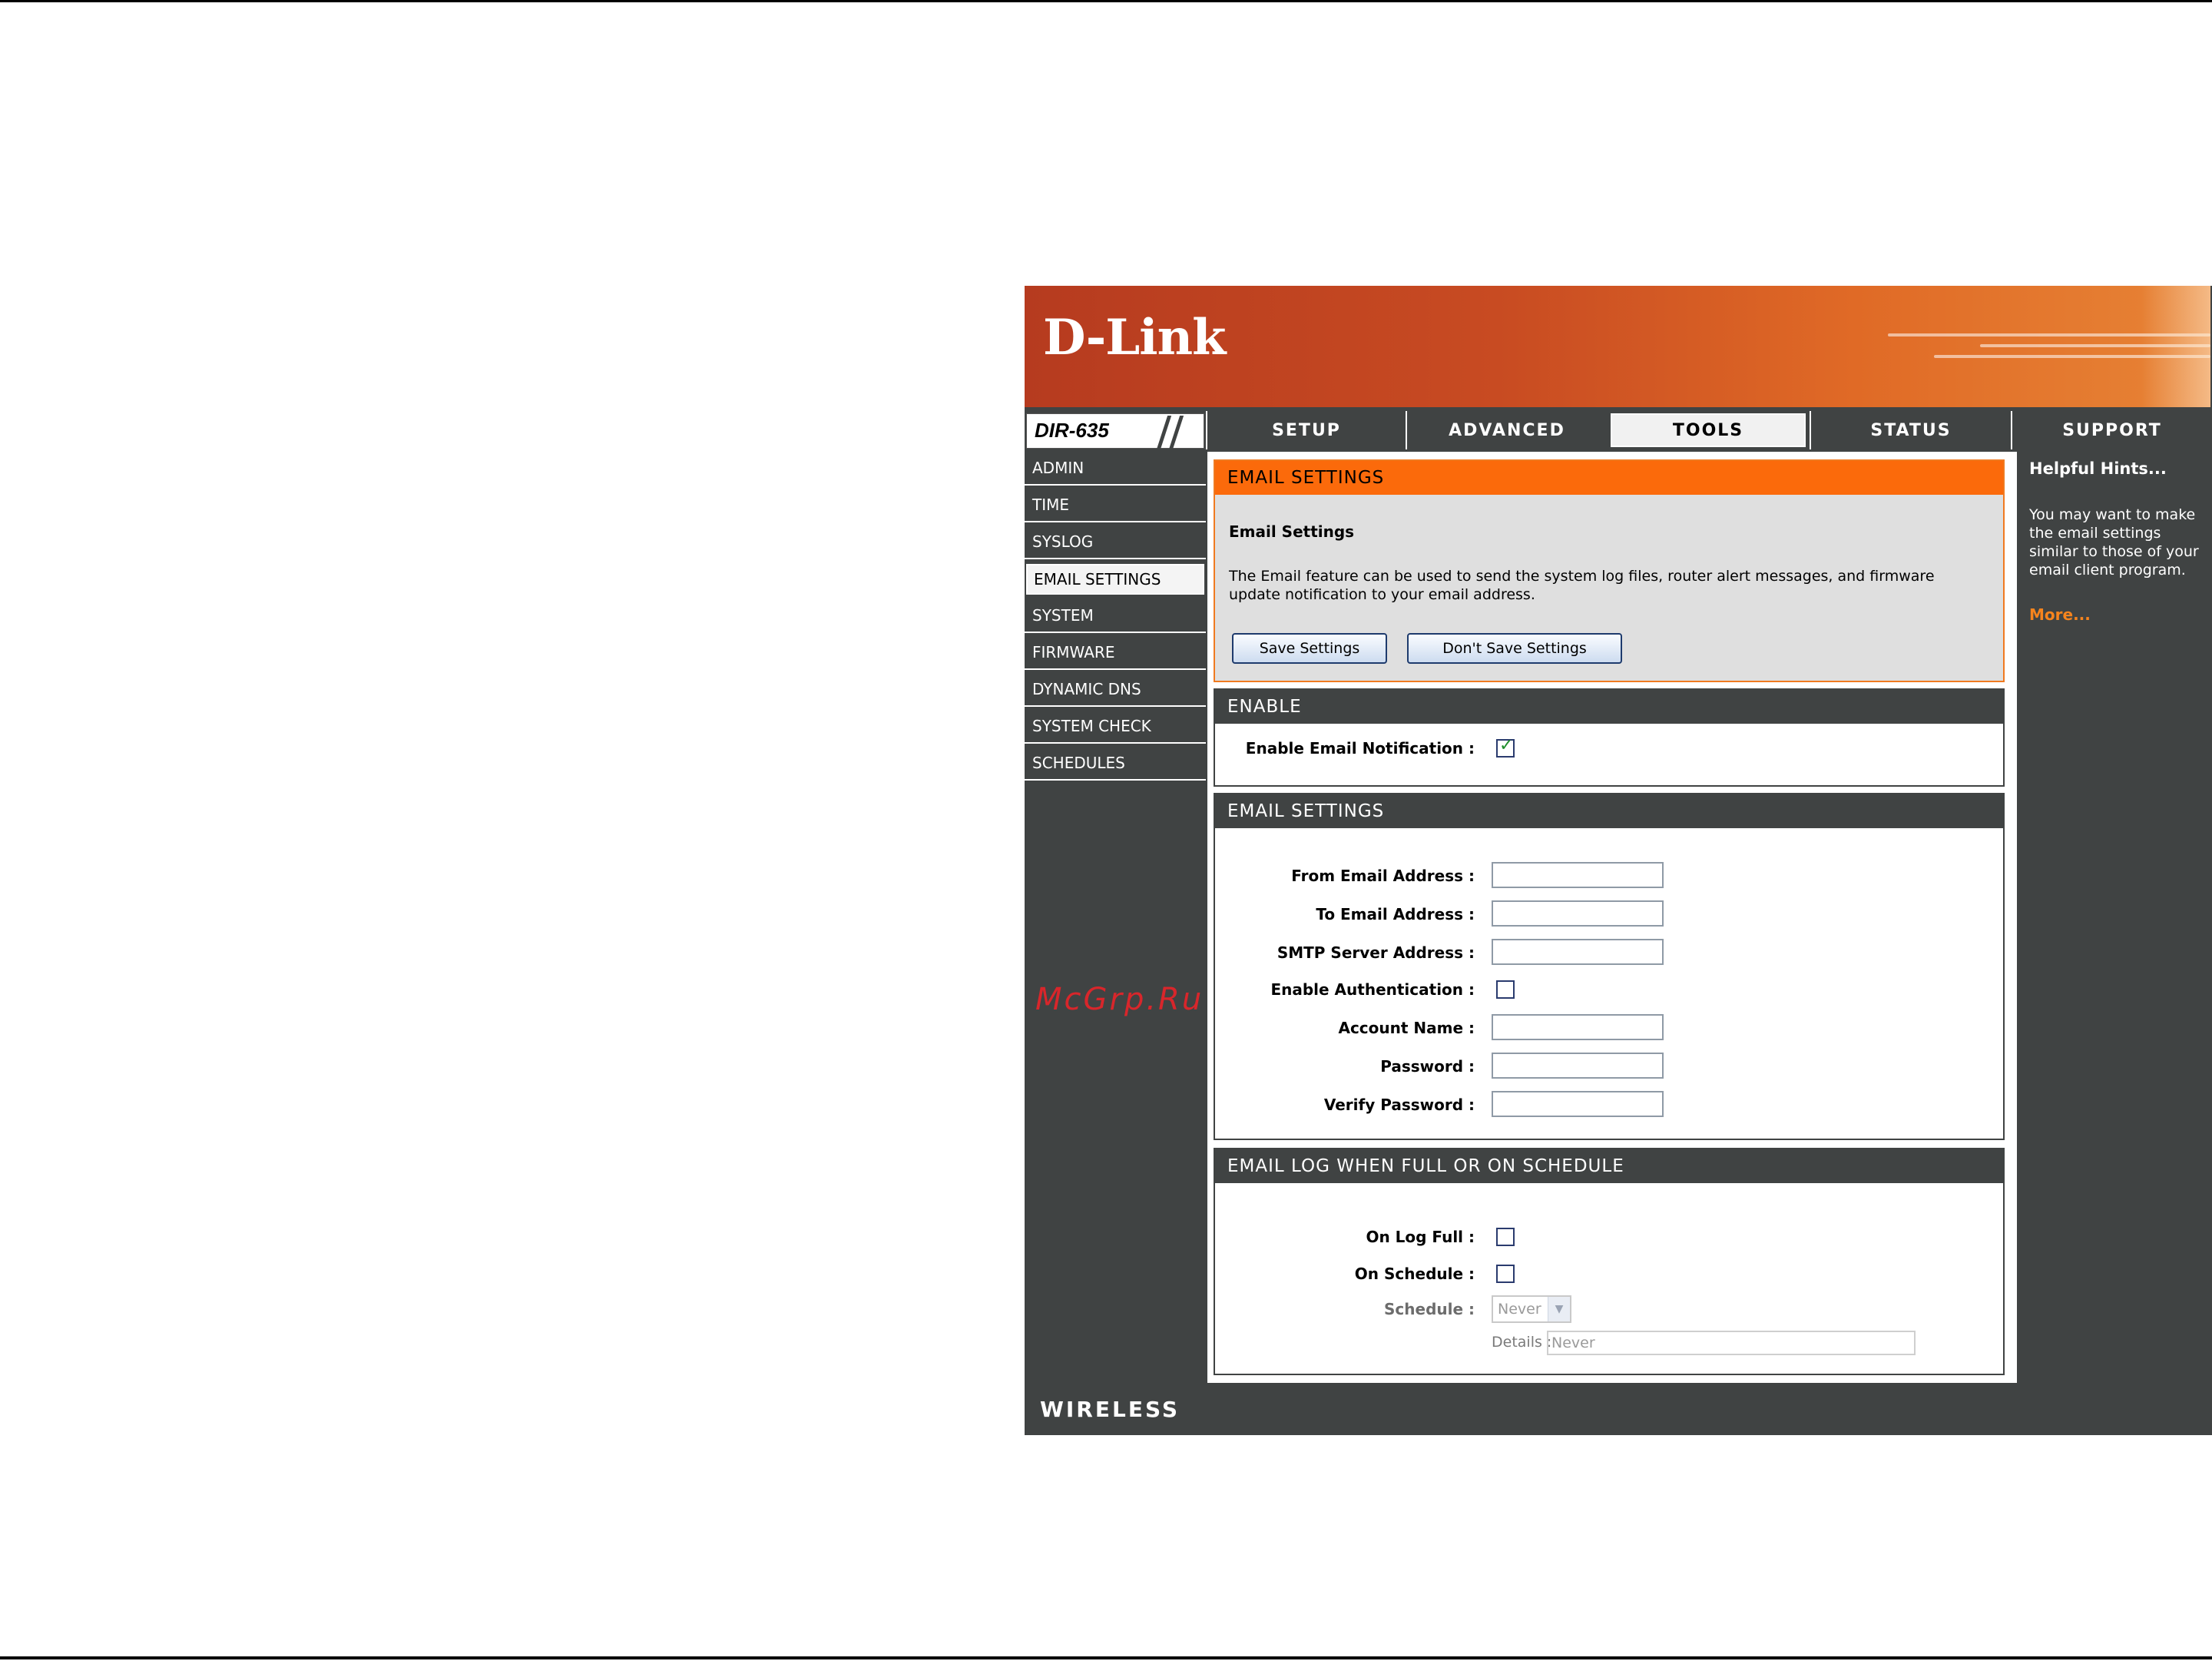 The image size is (2212, 1661). What do you see at coordinates (1421, 1237) in the screenshot?
I see `on-log-full-label: On Log Full :` at bounding box center [1421, 1237].